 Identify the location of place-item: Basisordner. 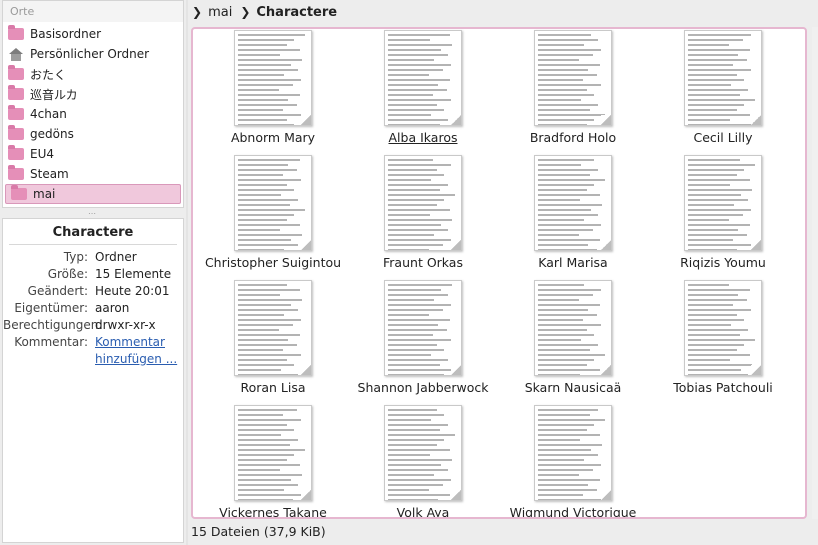
(93, 34).